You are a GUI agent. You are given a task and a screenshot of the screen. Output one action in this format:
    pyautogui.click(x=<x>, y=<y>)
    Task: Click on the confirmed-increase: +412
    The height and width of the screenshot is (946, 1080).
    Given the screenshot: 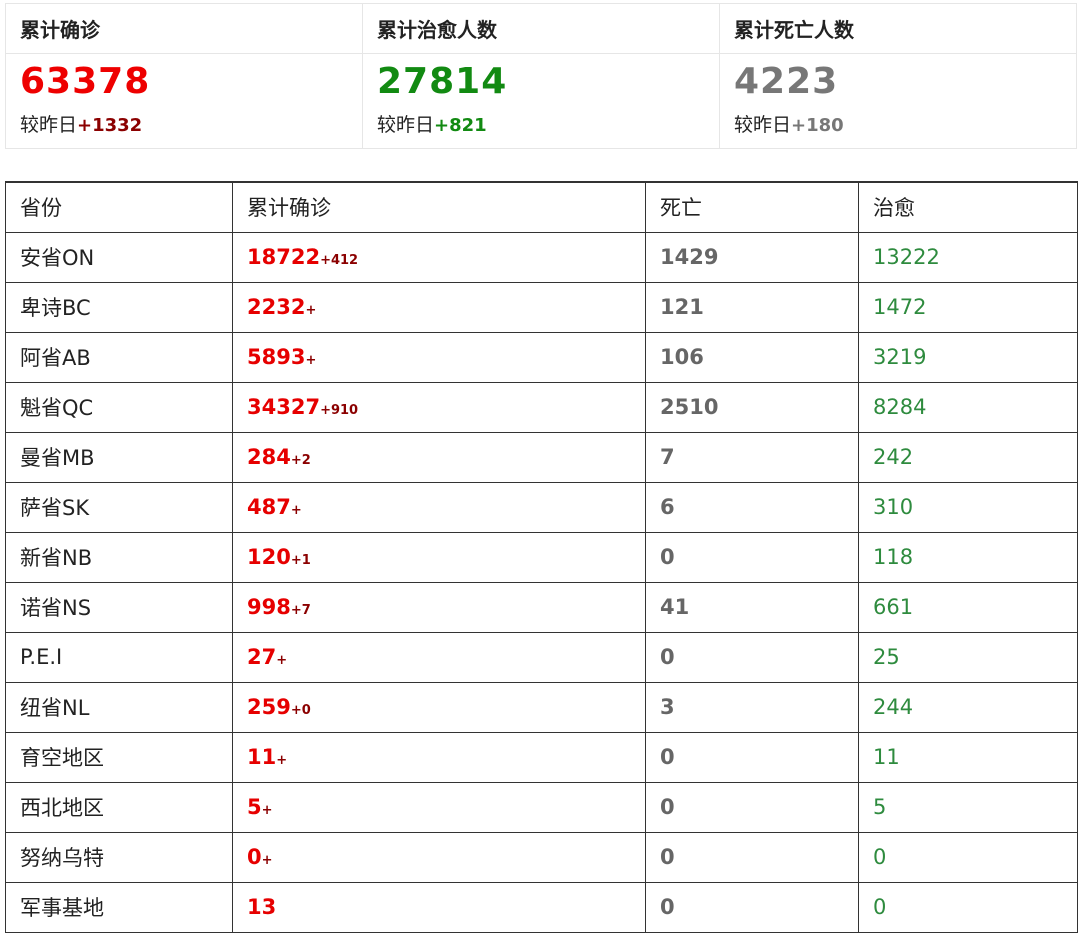 What is the action you would take?
    pyautogui.click(x=339, y=260)
    